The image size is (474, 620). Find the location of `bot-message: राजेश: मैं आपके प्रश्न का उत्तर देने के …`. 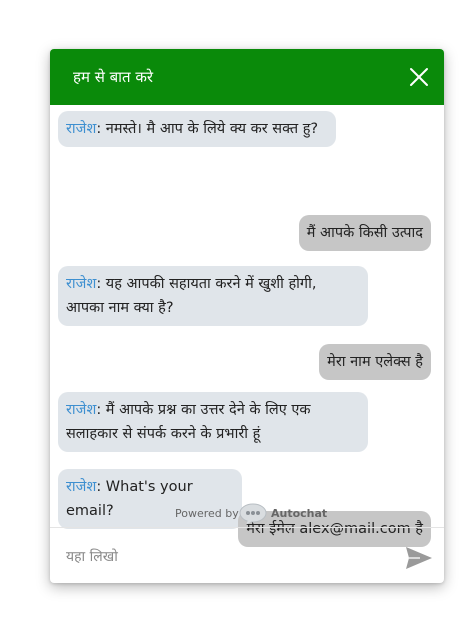

bot-message: राजेश: मैं आपके प्रश्न का उत्तर देने के … is located at coordinates (213, 422).